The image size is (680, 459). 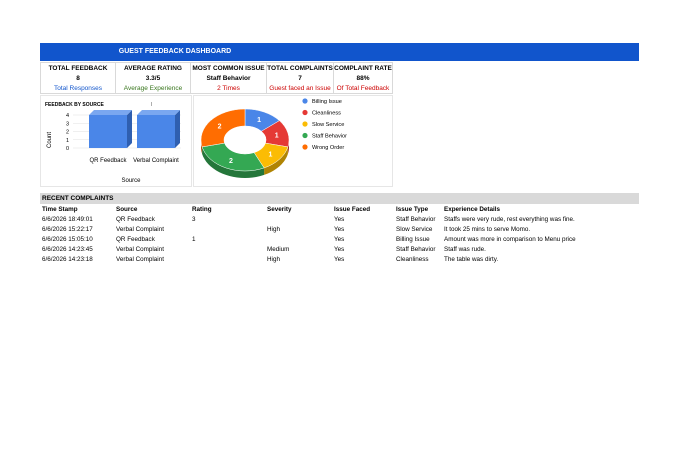 What do you see at coordinates (300, 88) in the screenshot?
I see `kpi-sub: Guest faced an Issue` at bounding box center [300, 88].